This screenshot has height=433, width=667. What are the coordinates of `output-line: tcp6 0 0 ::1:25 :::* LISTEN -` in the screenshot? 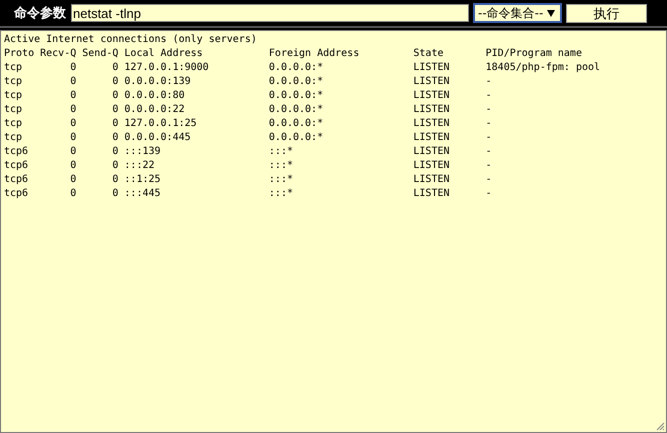 It's located at (248, 180).